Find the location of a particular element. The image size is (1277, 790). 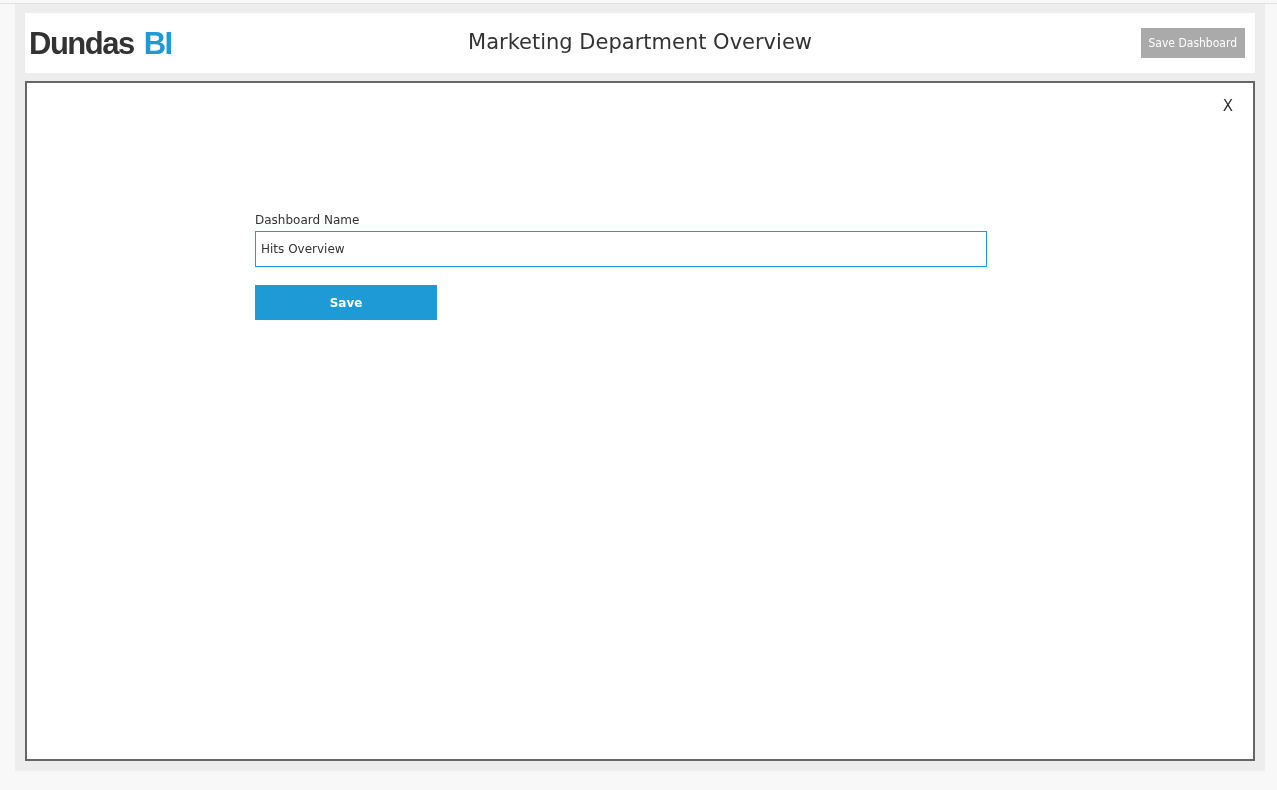

field-label: Dashboard Name is located at coordinates (308, 220).